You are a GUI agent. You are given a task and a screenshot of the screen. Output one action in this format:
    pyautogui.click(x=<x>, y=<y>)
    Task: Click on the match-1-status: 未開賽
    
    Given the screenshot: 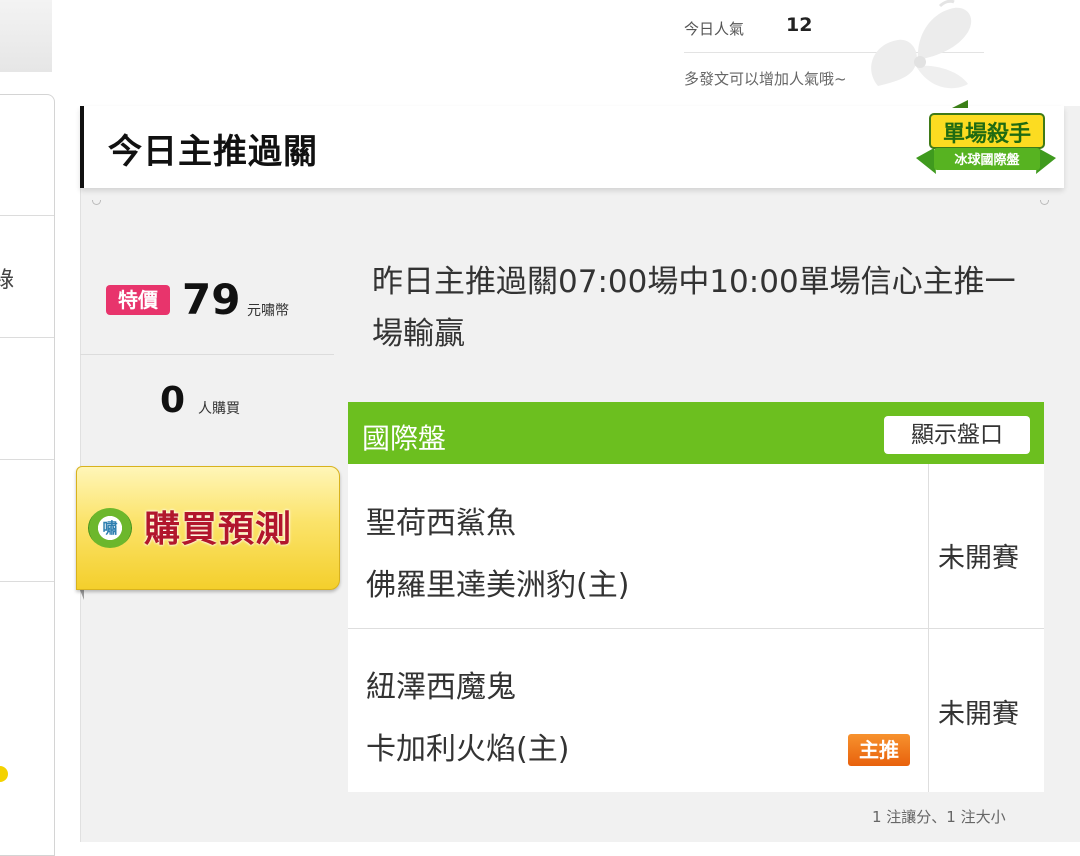 What is the action you would take?
    pyautogui.click(x=978, y=558)
    